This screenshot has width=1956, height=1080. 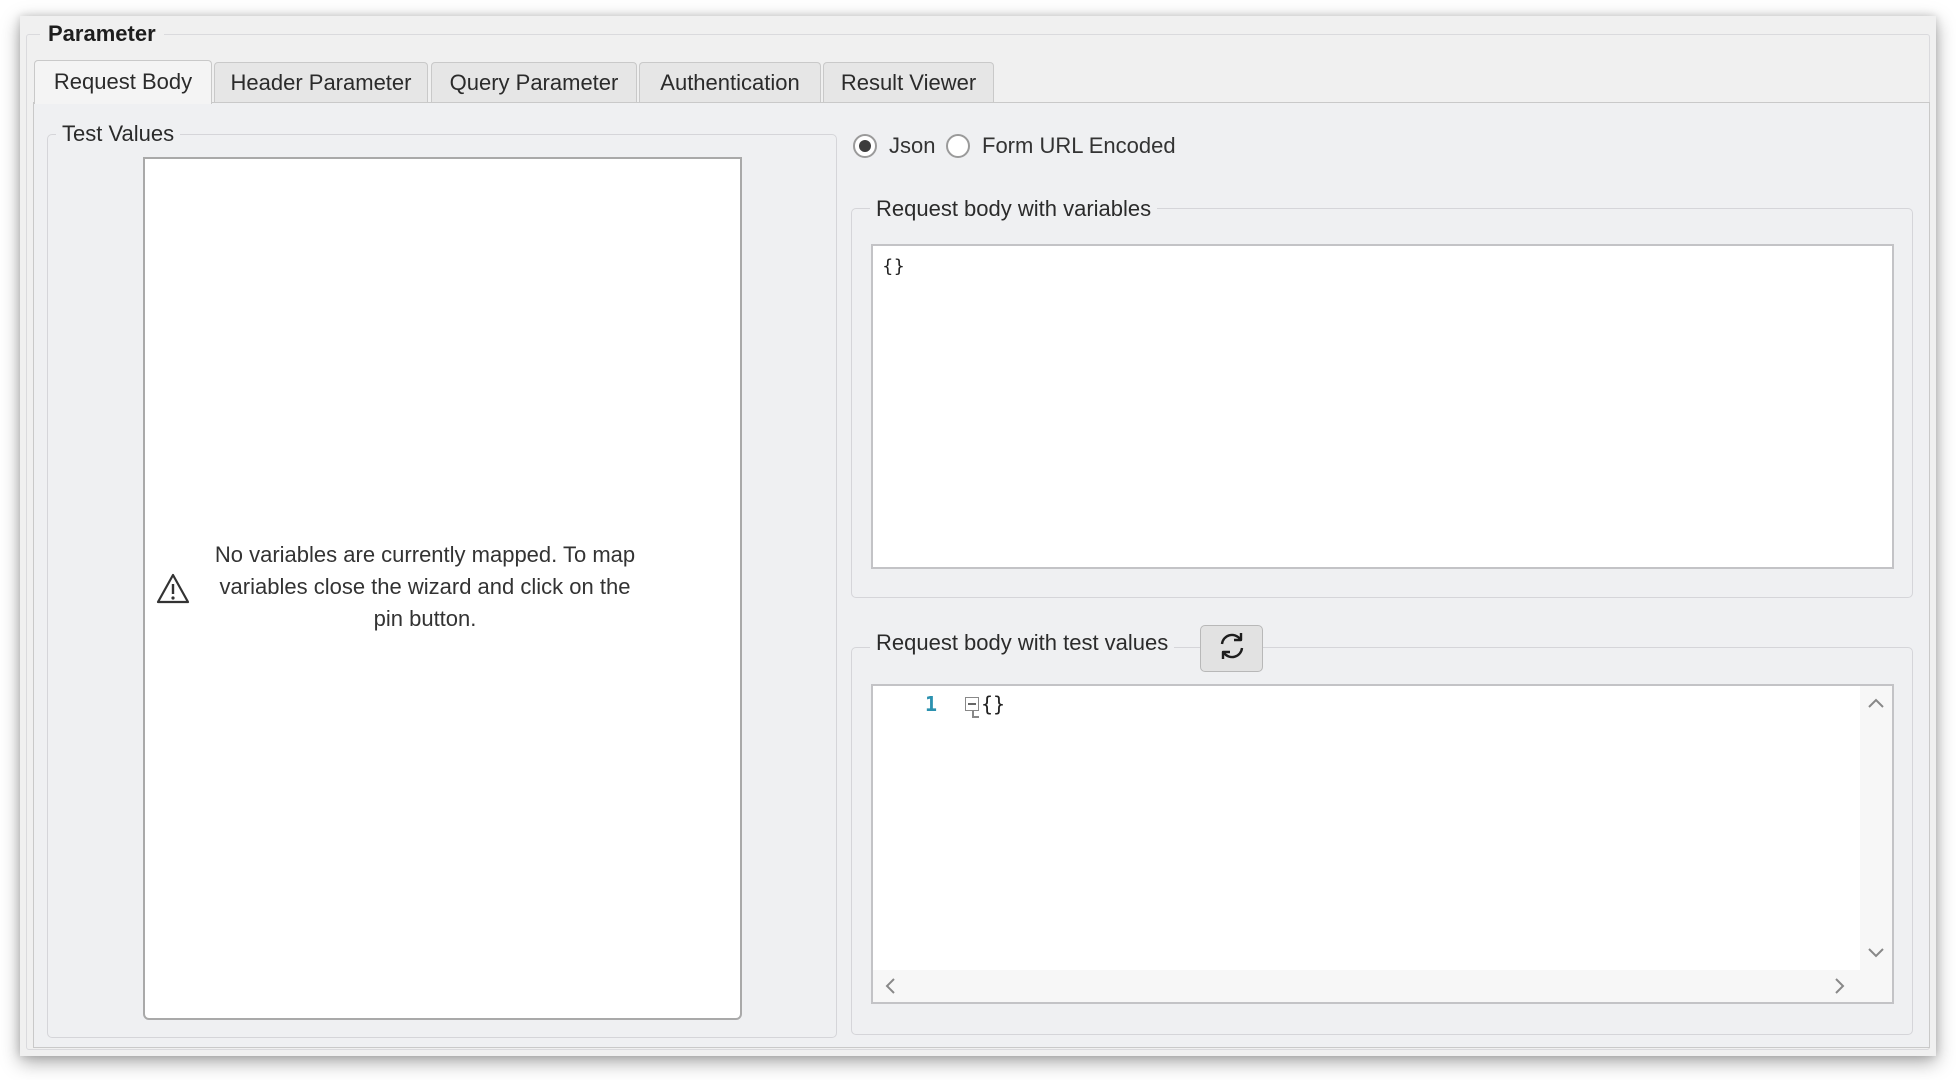 I want to click on tab-authentication: Authentication, so click(x=730, y=82).